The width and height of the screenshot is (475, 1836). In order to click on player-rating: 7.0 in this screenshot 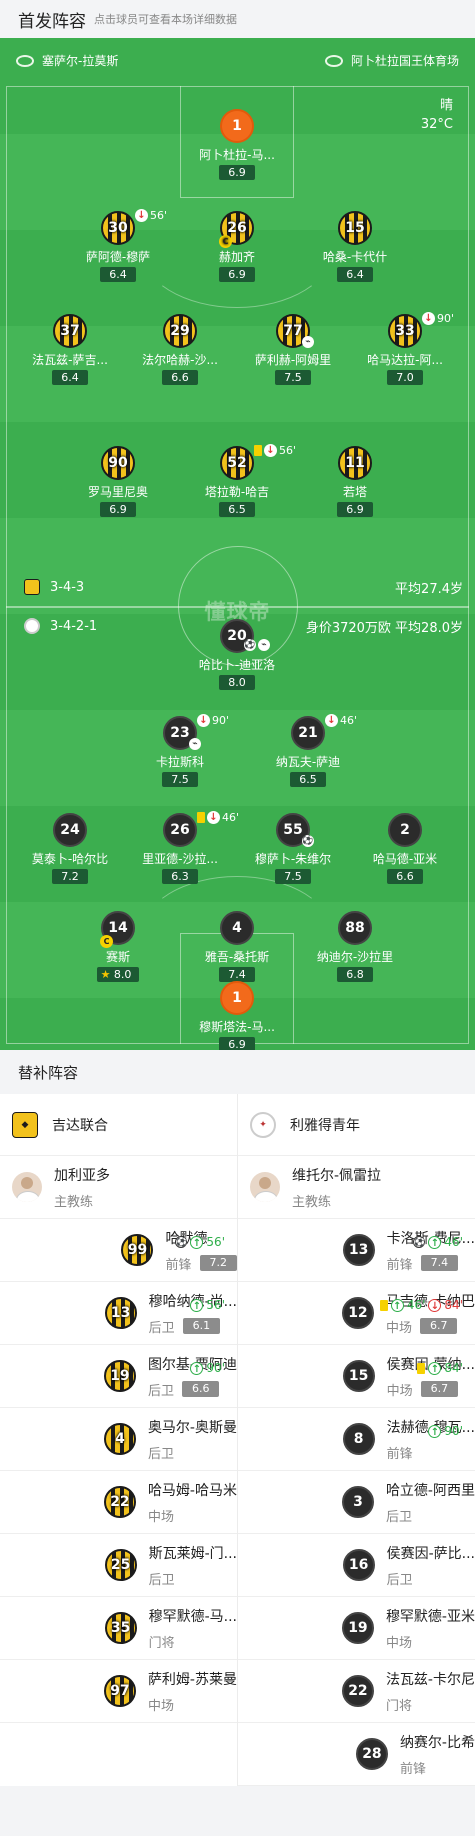, I will do `click(405, 377)`.